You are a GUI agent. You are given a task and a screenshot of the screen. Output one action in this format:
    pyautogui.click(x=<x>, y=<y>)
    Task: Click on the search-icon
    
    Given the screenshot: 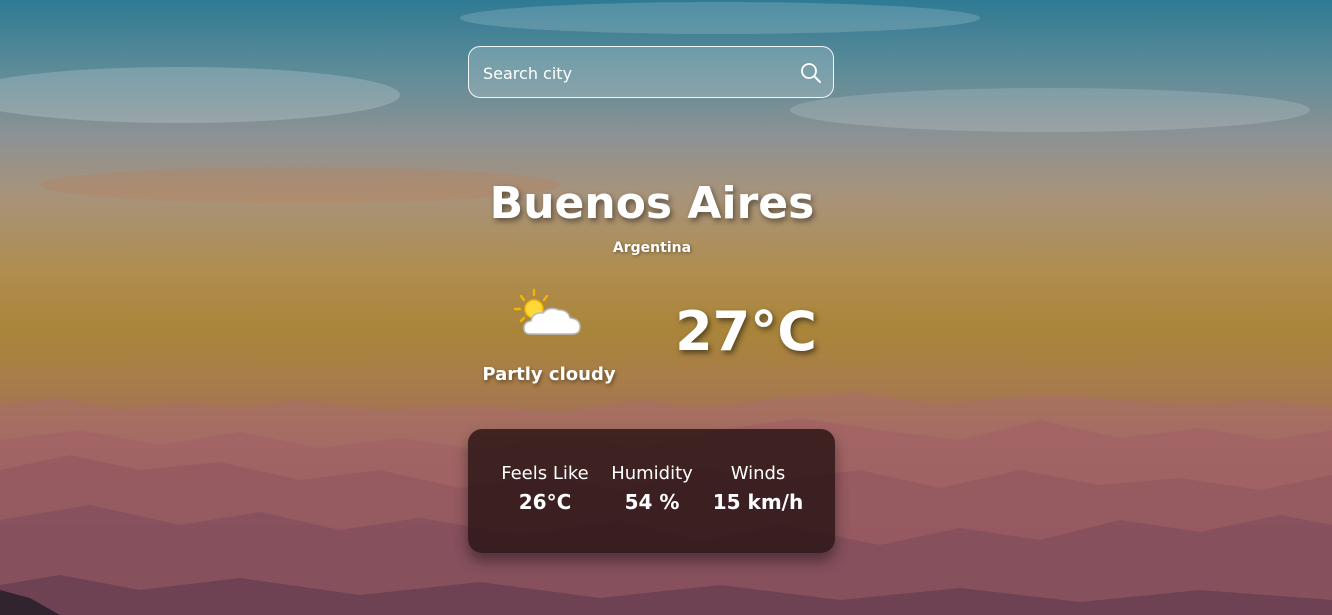 What is the action you would take?
    pyautogui.click(x=811, y=73)
    